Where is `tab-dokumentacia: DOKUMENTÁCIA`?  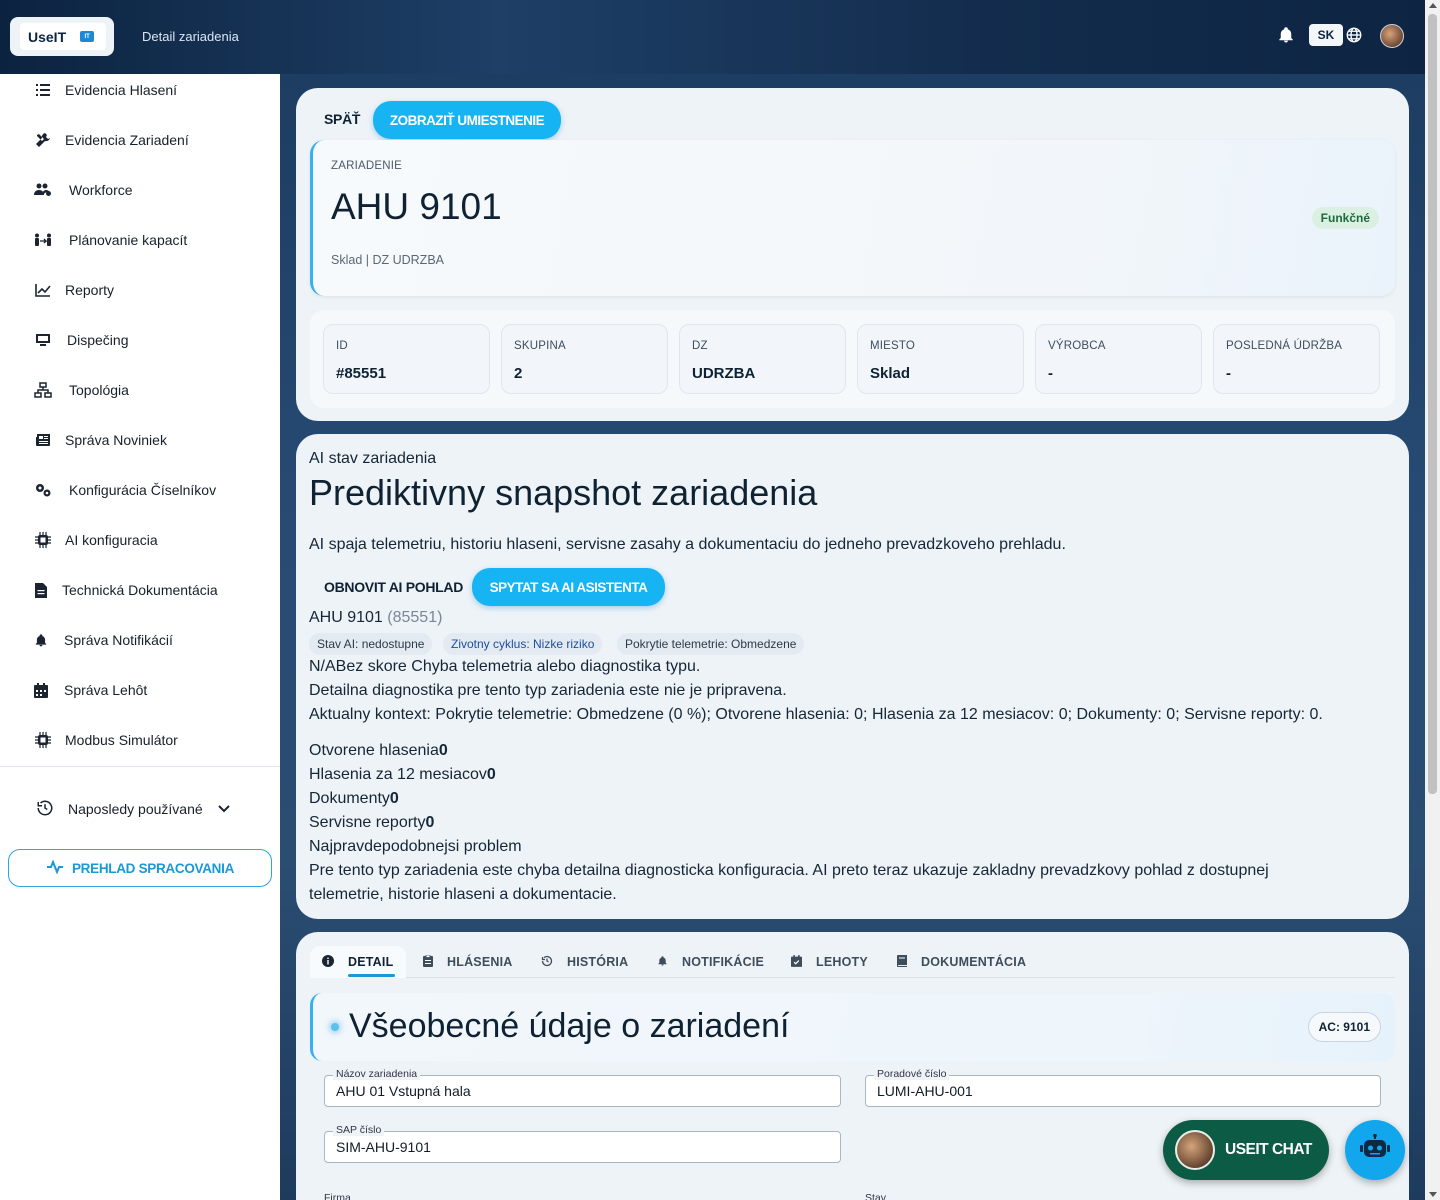
tab-dokumentacia: DOKUMENTÁCIA is located at coordinates (961, 962).